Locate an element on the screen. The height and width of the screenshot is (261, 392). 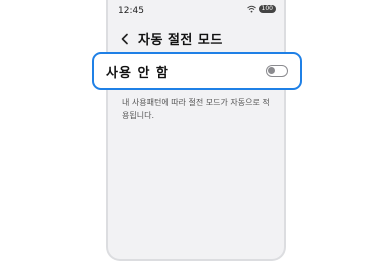
setting-toggle-row: 사용 안 함 is located at coordinates (197, 71).